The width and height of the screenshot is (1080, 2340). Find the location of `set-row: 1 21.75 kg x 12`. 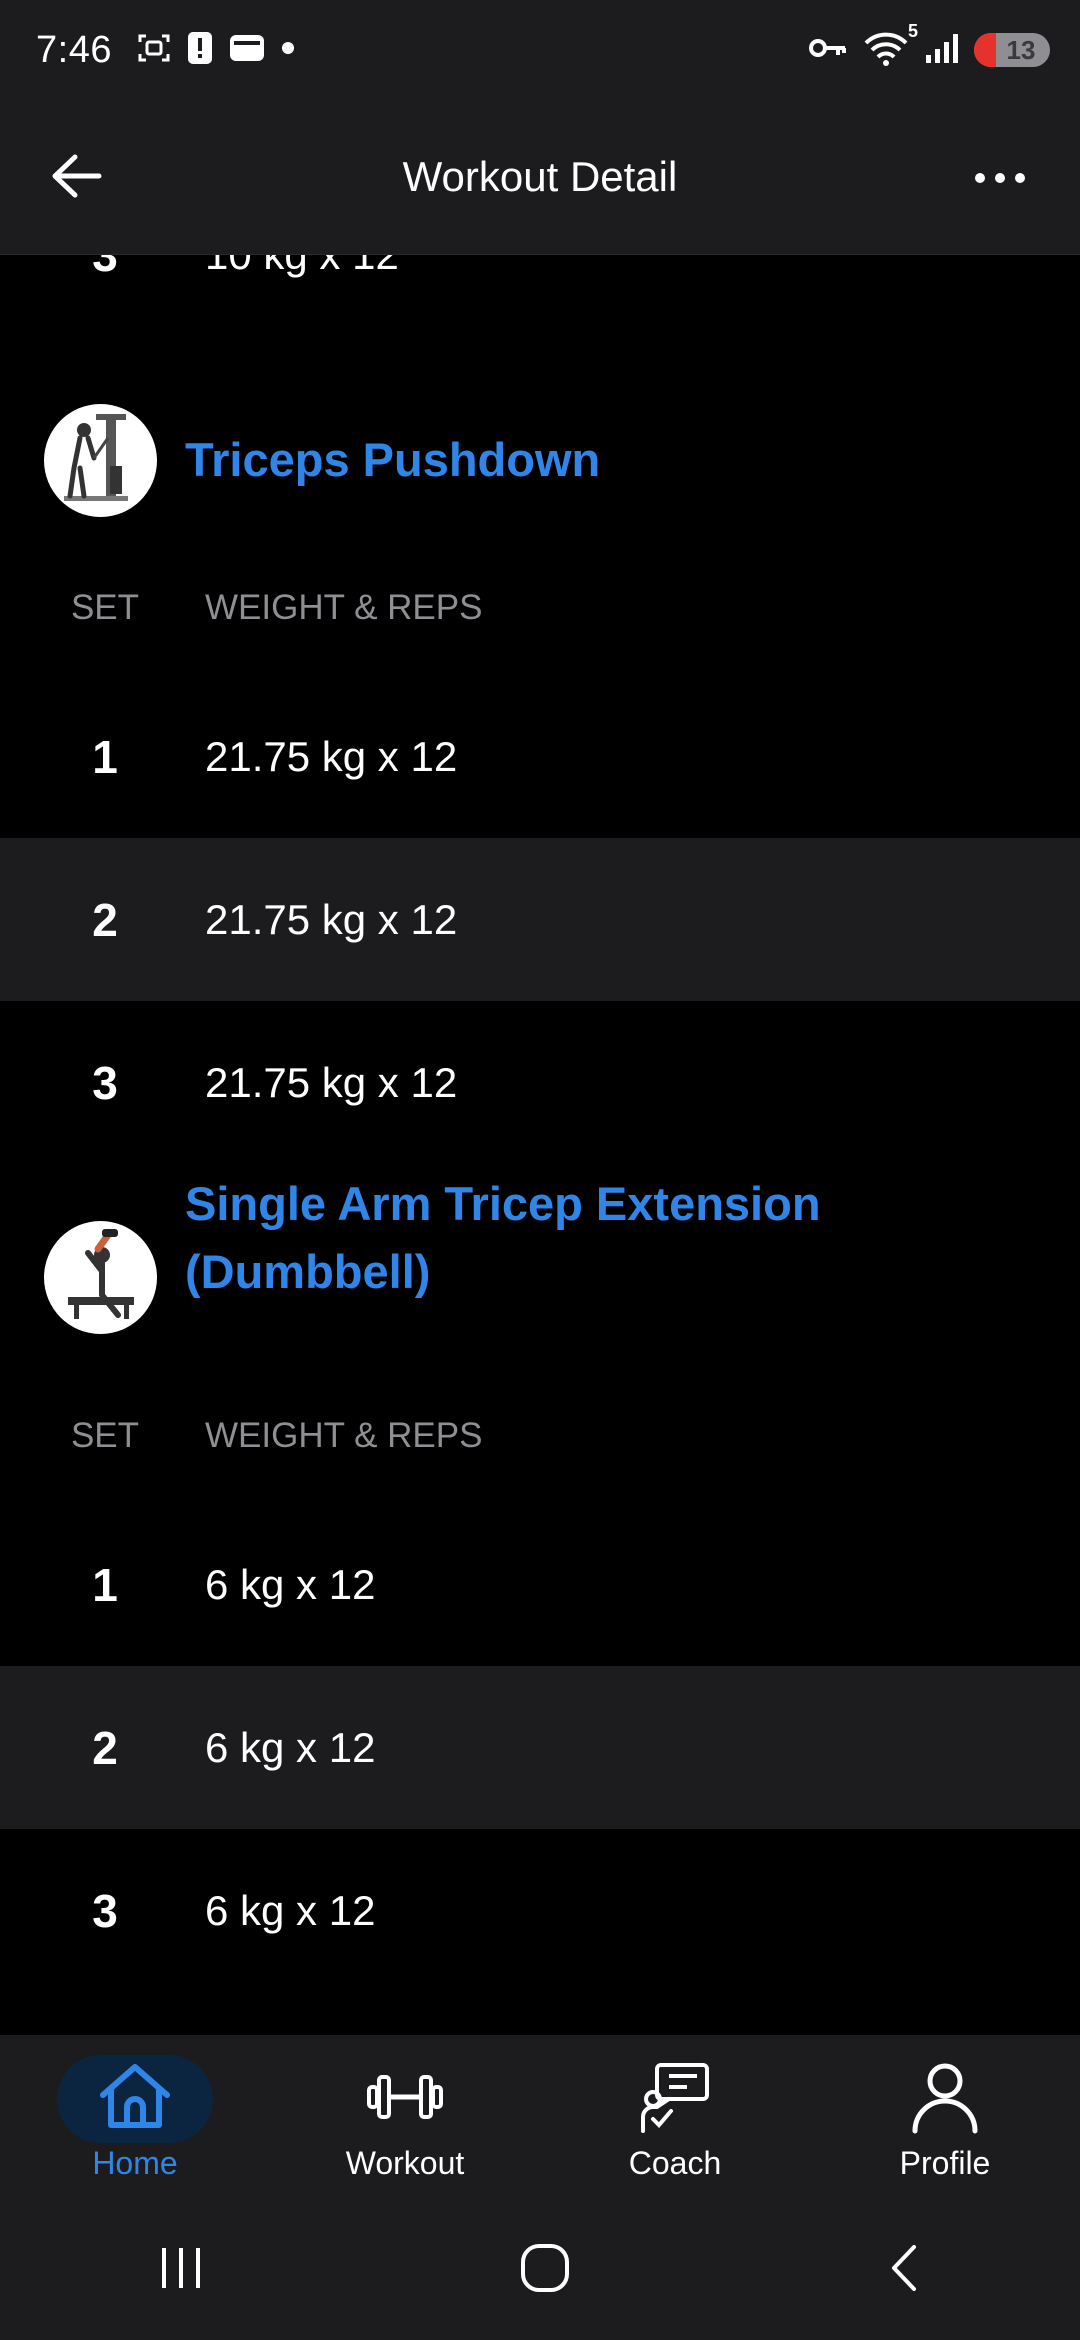

set-row: 1 21.75 kg x 12 is located at coordinates (540, 756).